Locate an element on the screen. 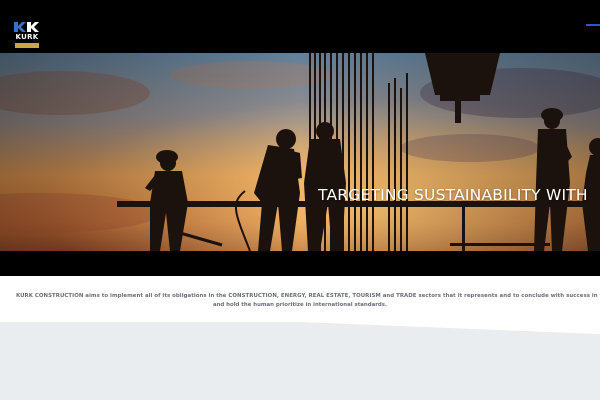 The width and height of the screenshot is (600, 400). logo-wordmark: KURK is located at coordinates (27, 37).